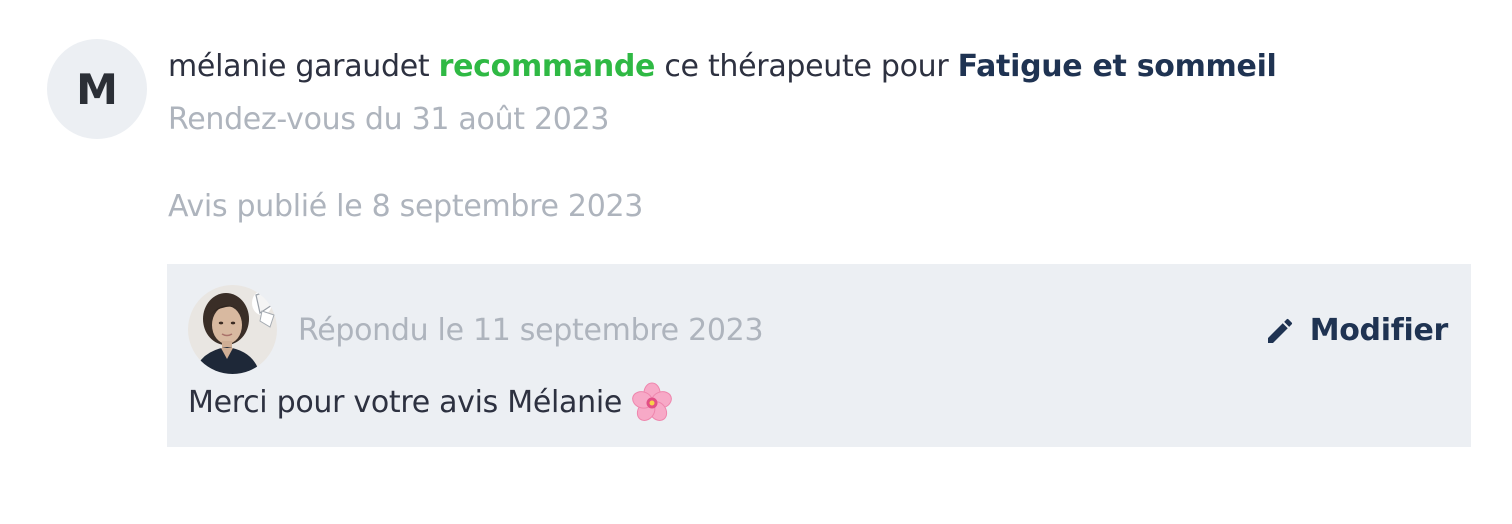 The width and height of the screenshot is (1512, 524). What do you see at coordinates (806, 66) in the screenshot?
I see `headline-middle-text: ce thérapeute pour` at bounding box center [806, 66].